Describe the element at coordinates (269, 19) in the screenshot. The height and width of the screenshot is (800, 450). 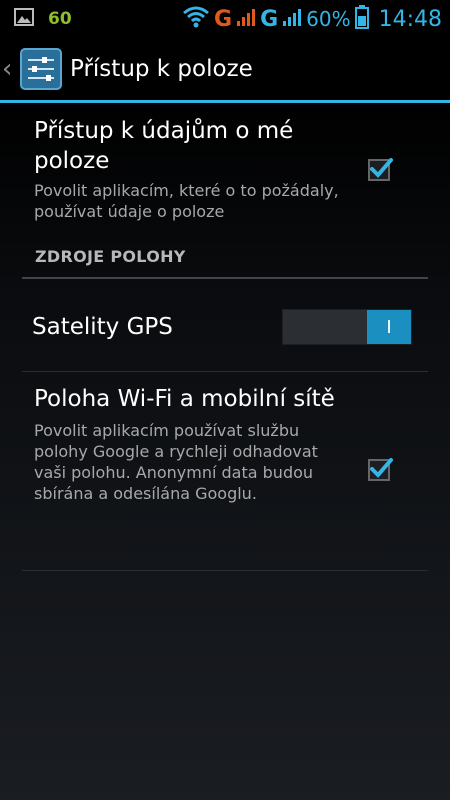
I see `network-type-2: G` at that location.